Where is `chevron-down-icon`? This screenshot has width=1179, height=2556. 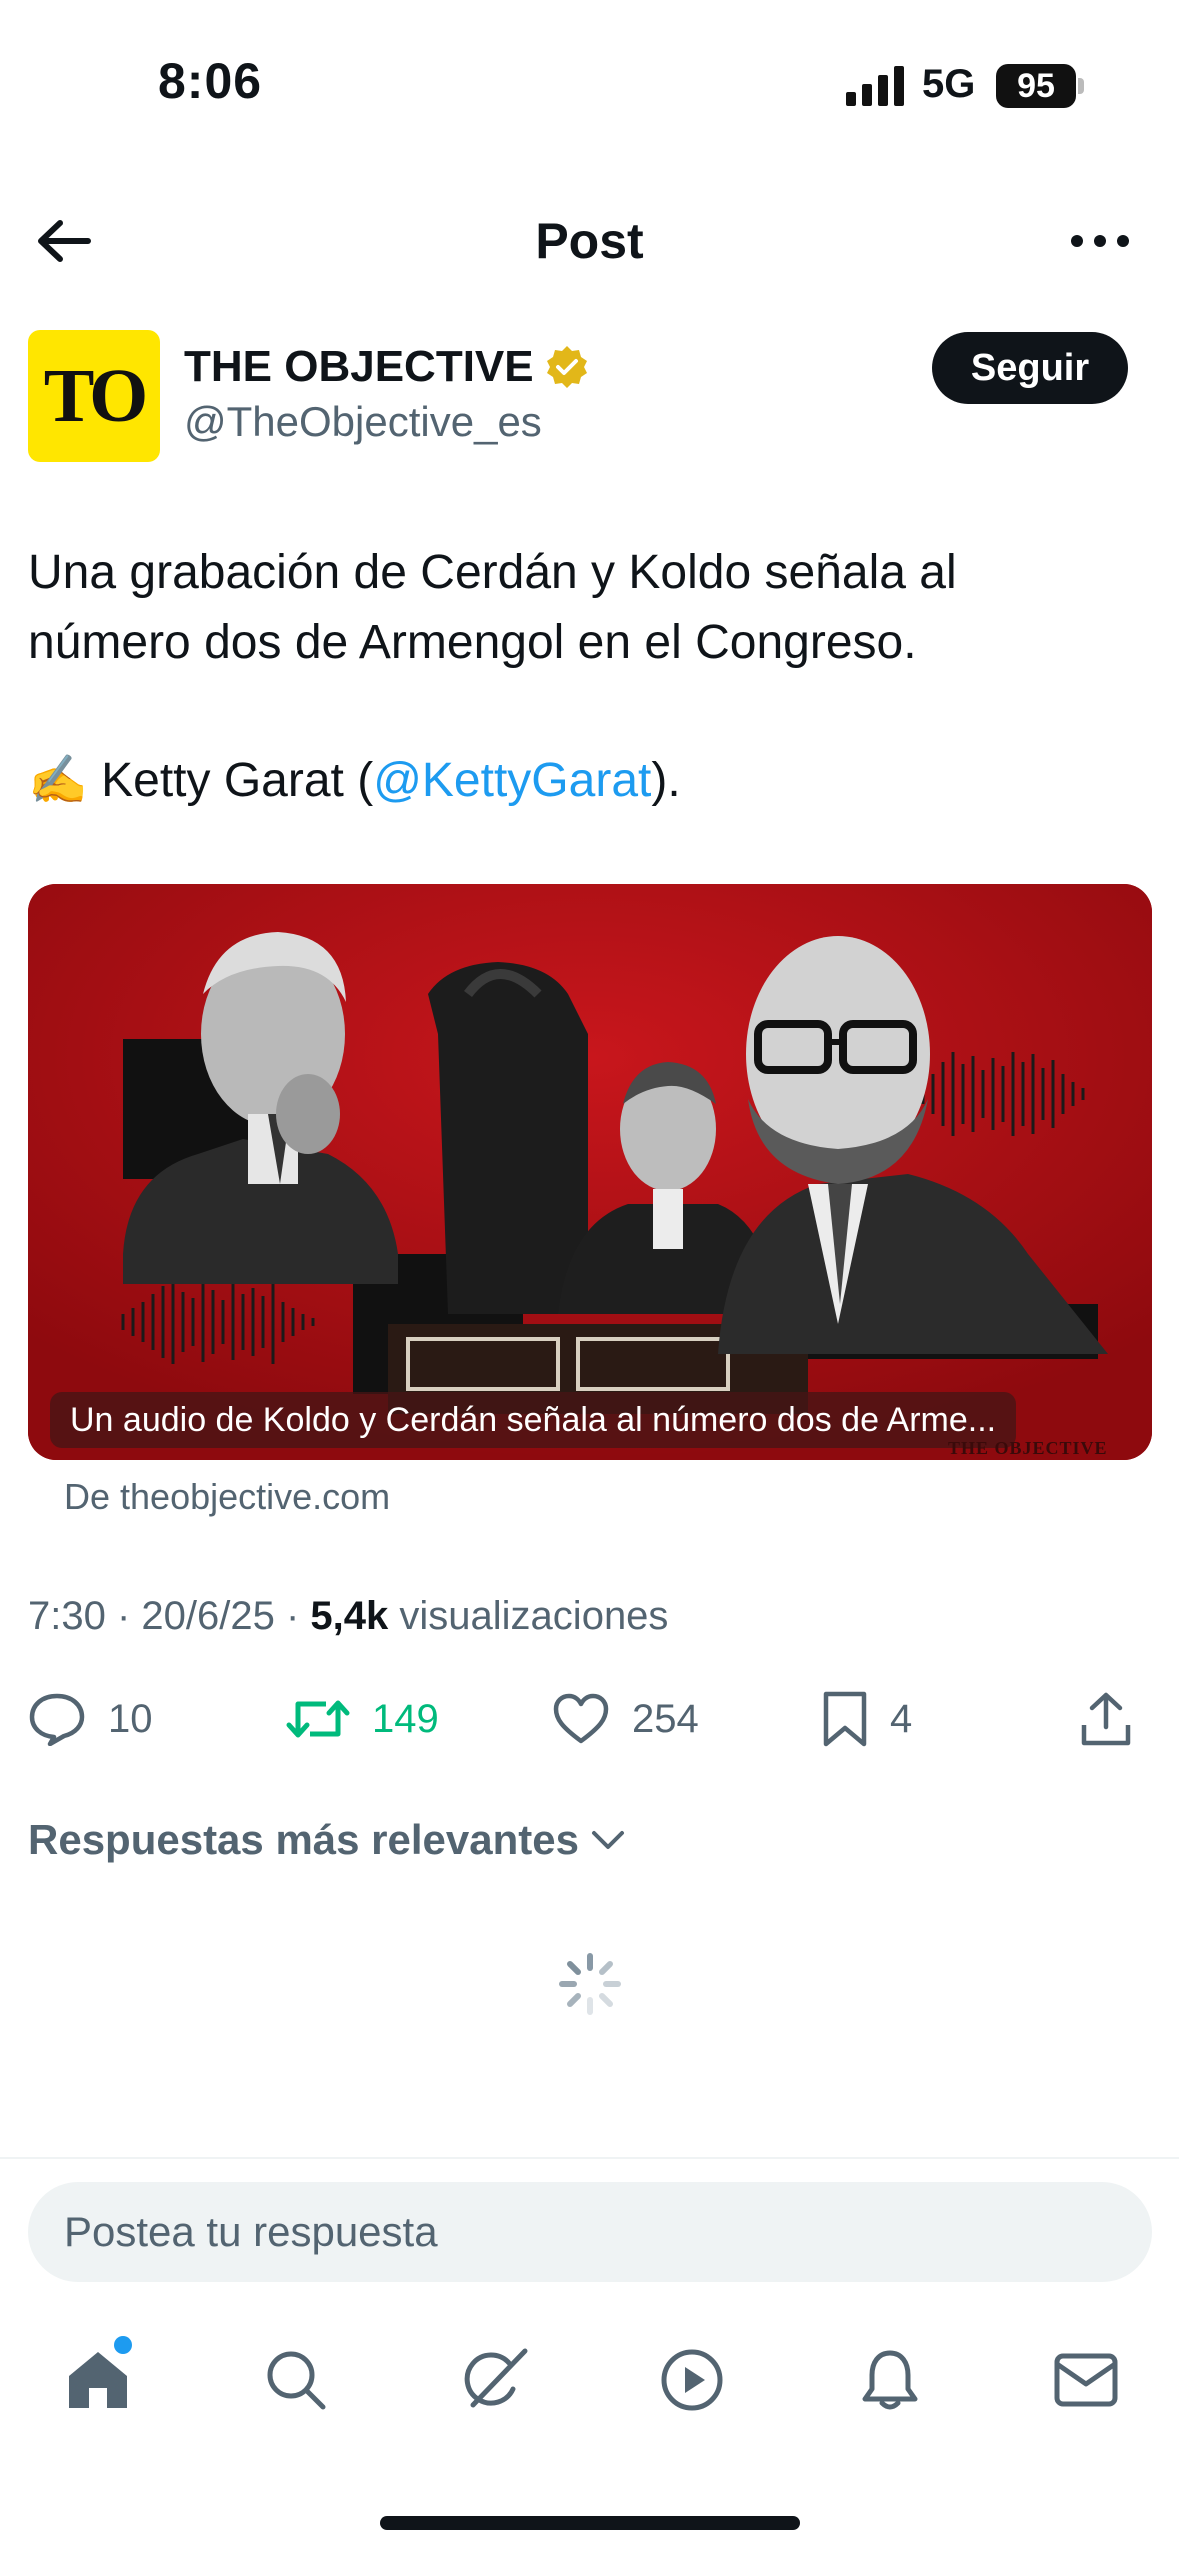
chevron-down-icon is located at coordinates (607, 1840).